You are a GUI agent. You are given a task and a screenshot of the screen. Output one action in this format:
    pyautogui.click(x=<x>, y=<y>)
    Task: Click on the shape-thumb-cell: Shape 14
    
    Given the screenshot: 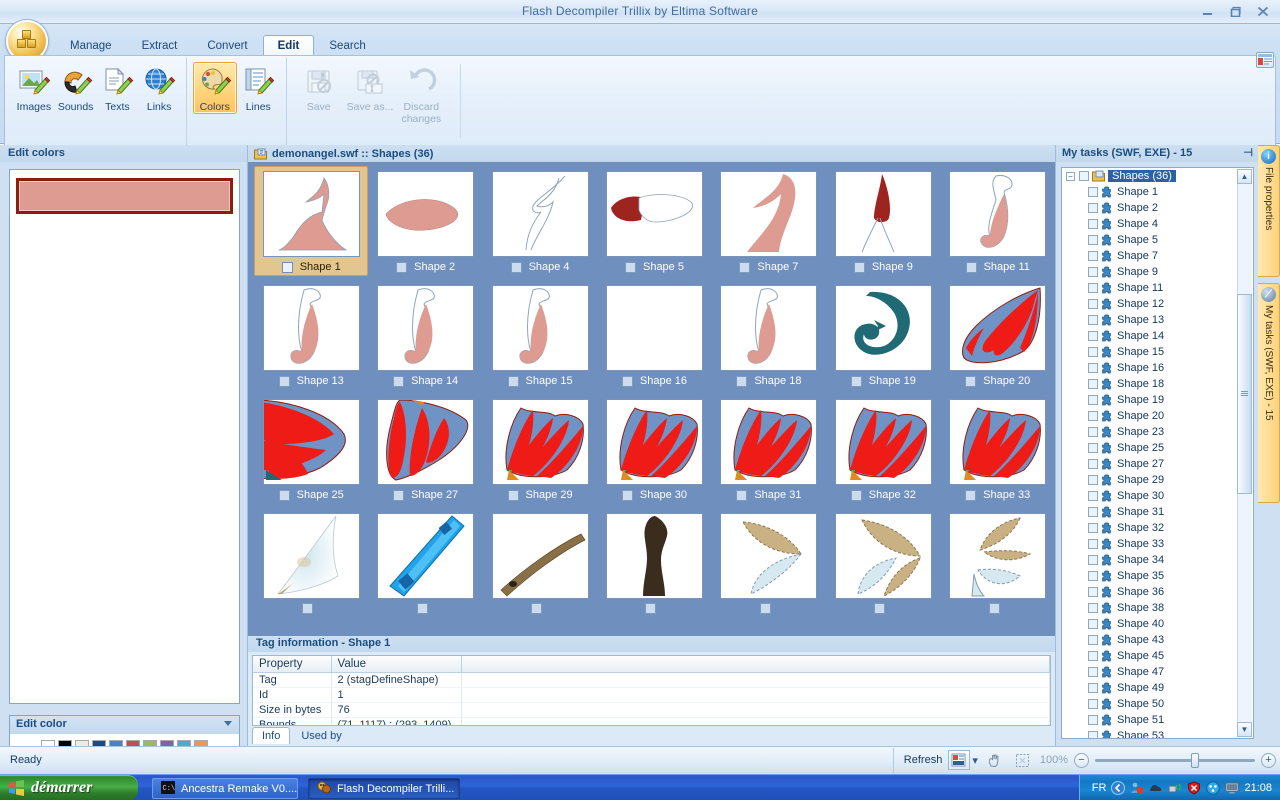 What is the action you would take?
    pyautogui.click(x=425, y=335)
    